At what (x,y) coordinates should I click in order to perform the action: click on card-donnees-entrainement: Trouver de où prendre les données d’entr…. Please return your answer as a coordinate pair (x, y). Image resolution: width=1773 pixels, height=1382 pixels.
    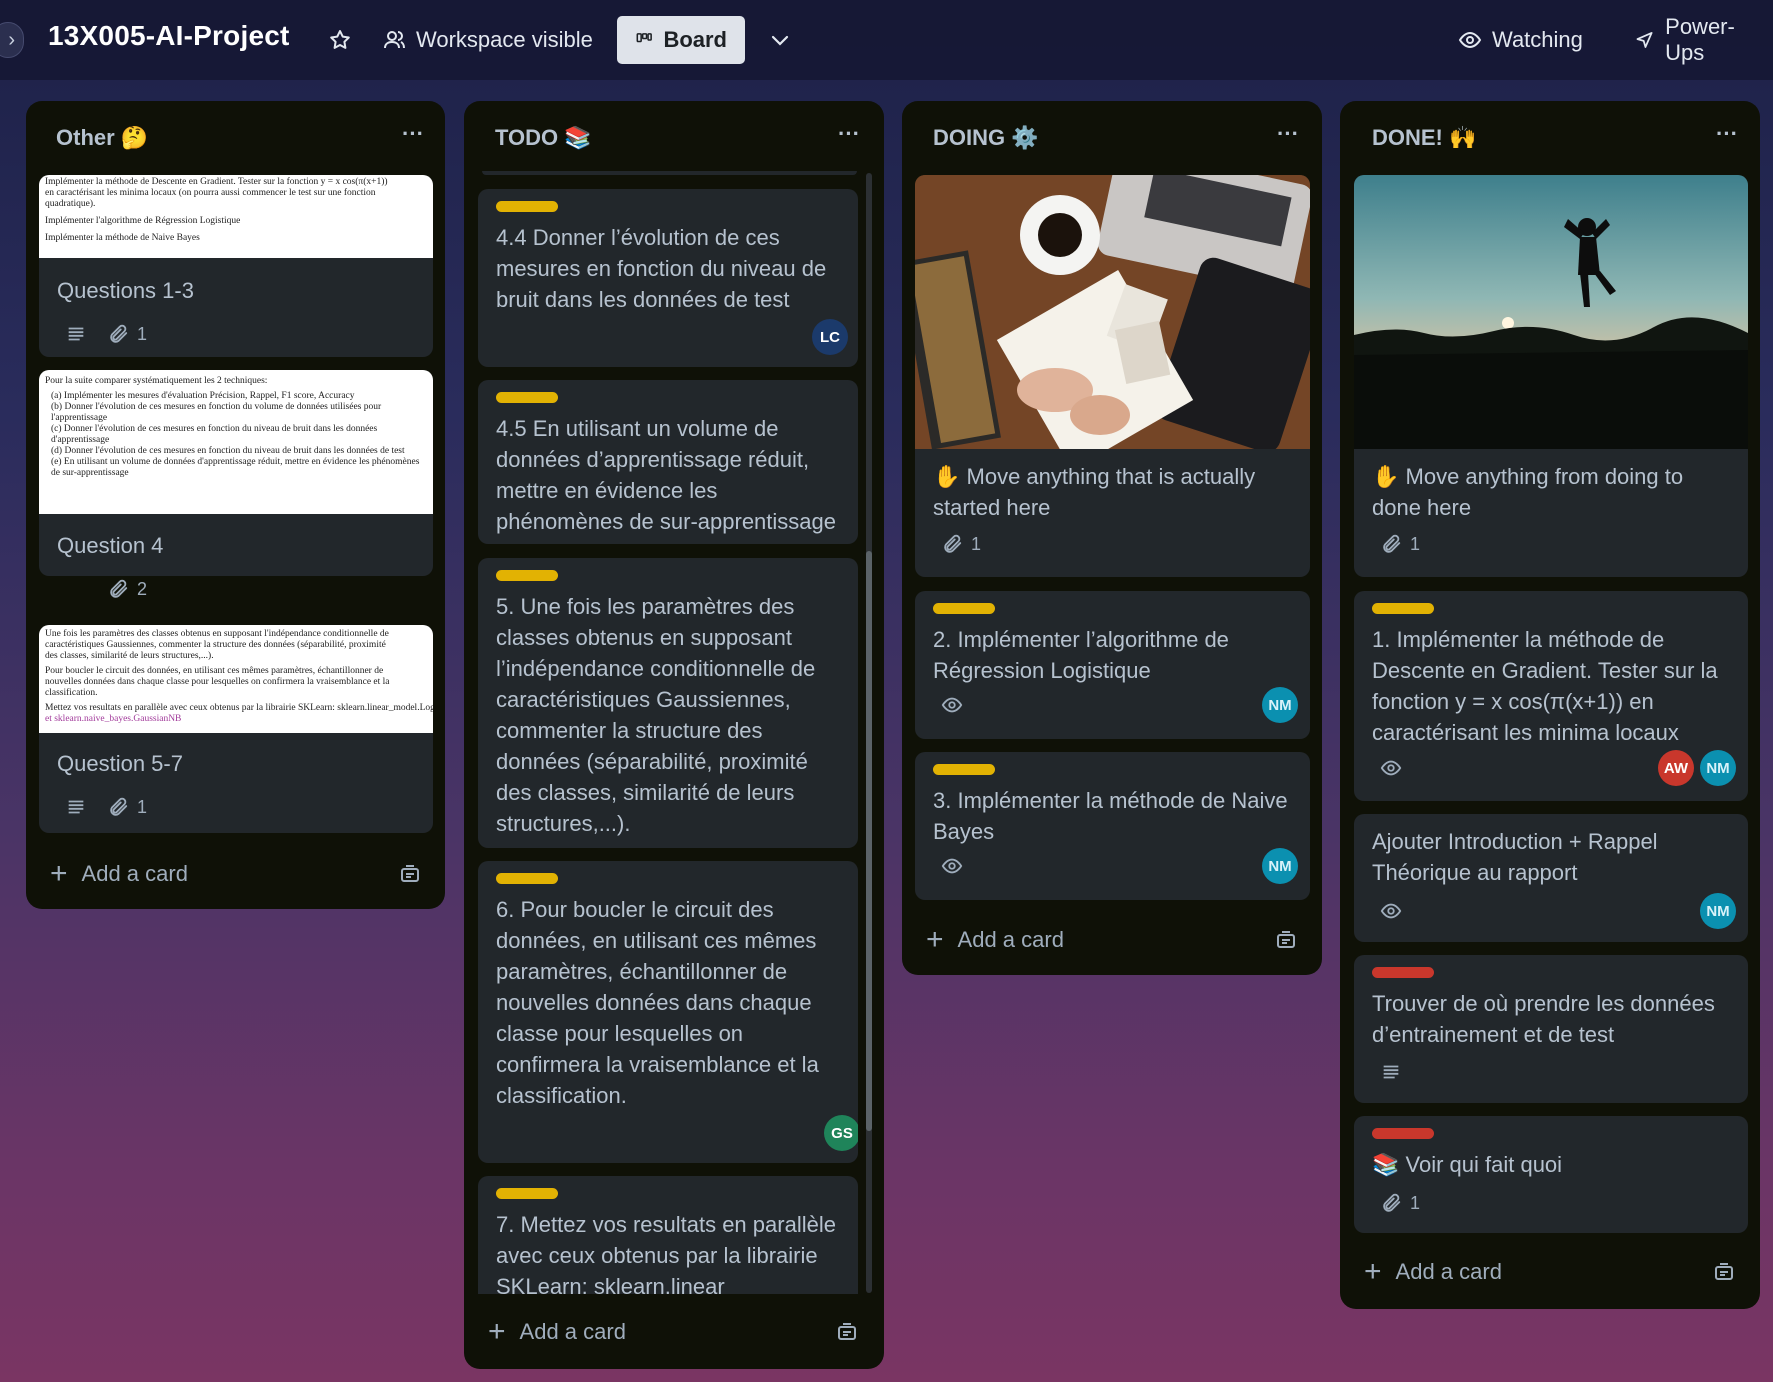
    Looking at the image, I should click on (1551, 1029).